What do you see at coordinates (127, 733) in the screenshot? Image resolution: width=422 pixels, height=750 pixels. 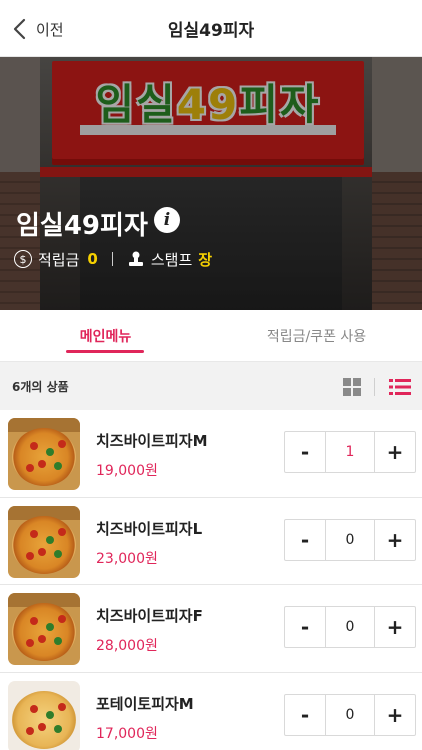 I see `product-price: 17,000원` at bounding box center [127, 733].